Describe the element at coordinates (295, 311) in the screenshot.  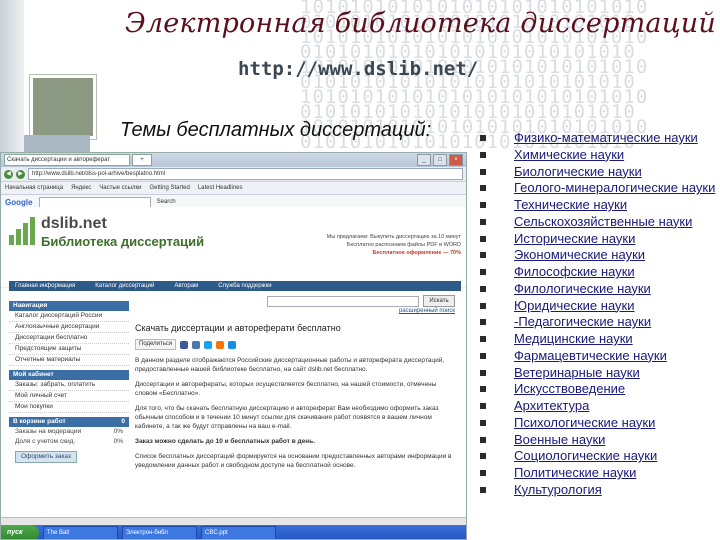
I see `advanced-search-link: расширенный поиск` at that location.